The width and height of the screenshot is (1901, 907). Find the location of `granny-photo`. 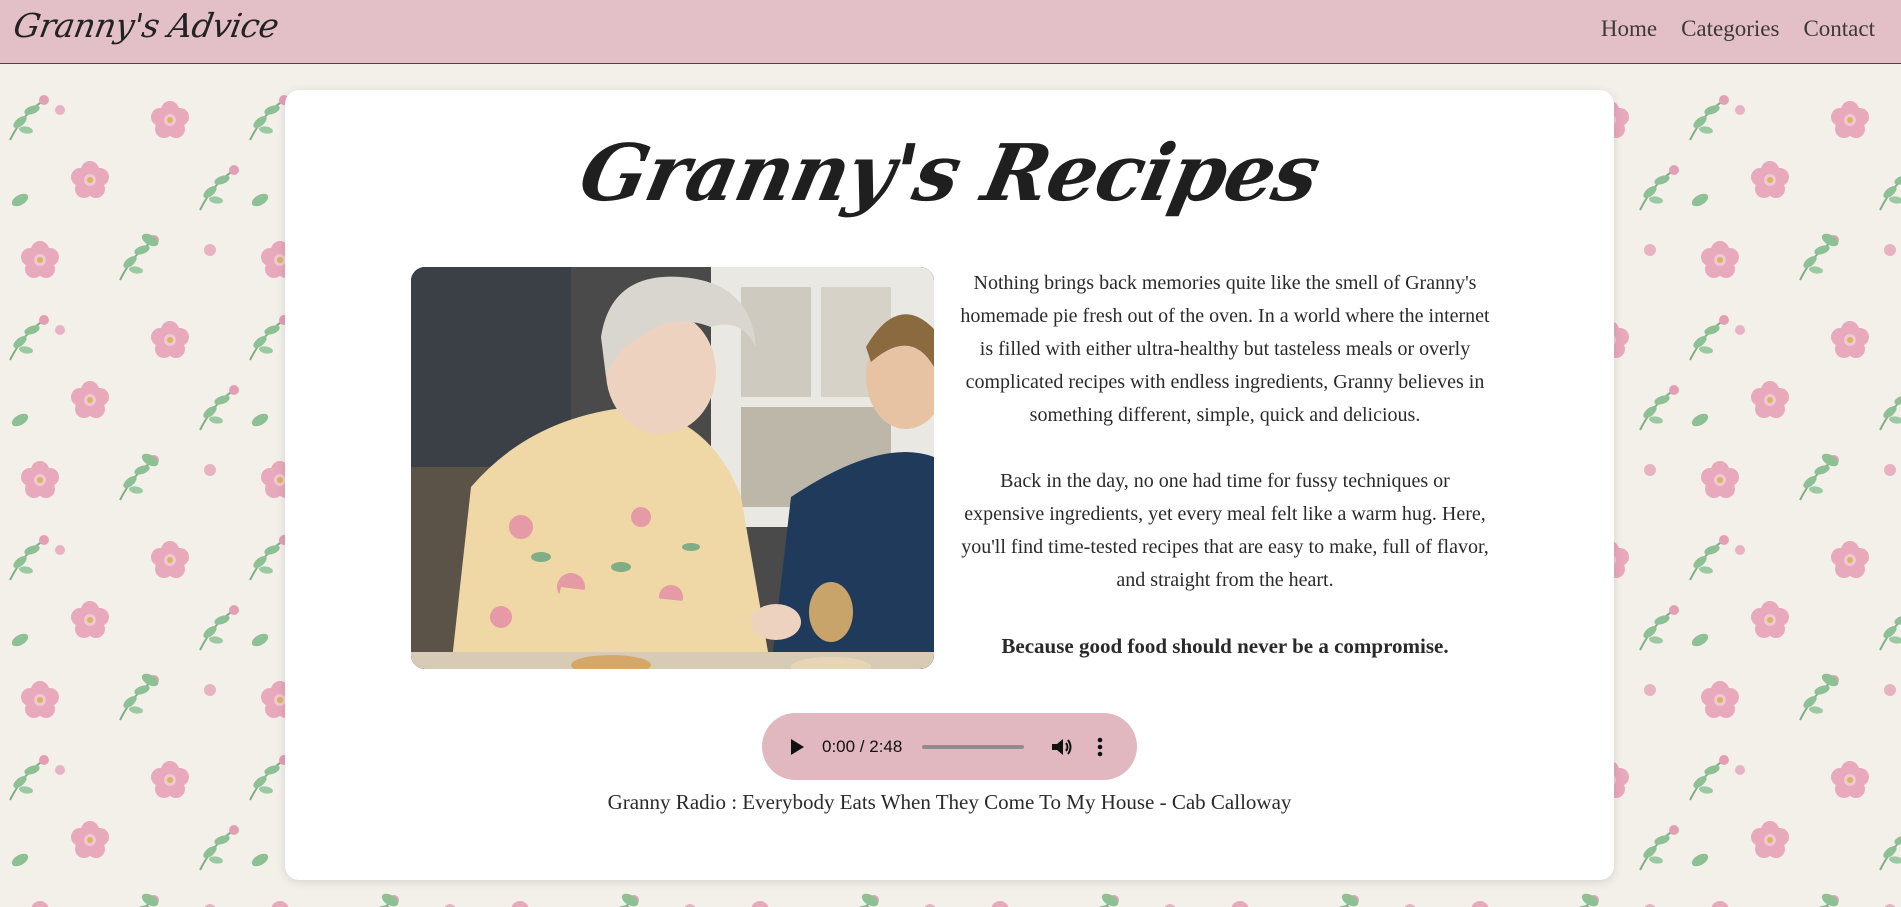

granny-photo is located at coordinates (672, 468).